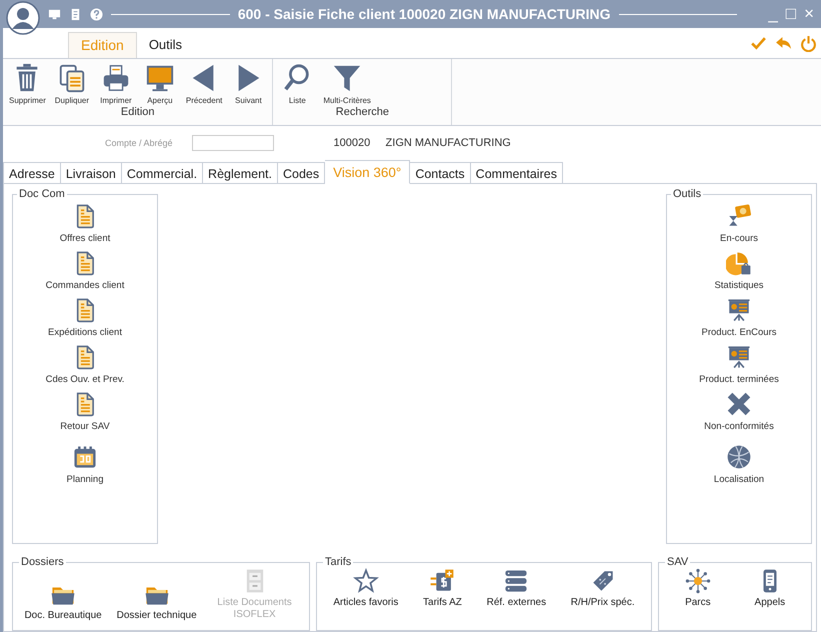  Describe the element at coordinates (165, 45) in the screenshot. I see `ribbon-tab: Outils` at that location.